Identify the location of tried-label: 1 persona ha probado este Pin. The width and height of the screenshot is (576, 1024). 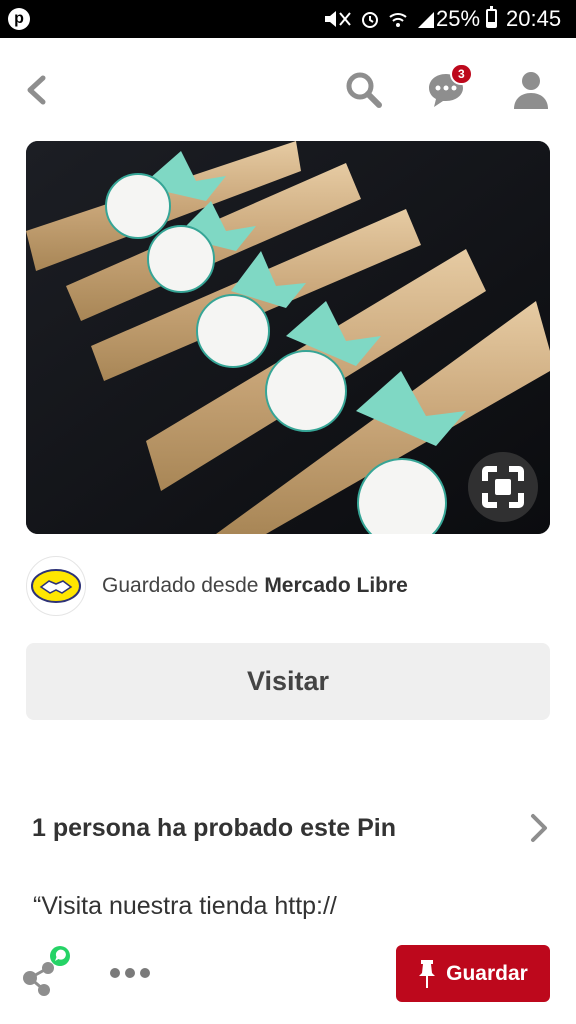
(214, 827).